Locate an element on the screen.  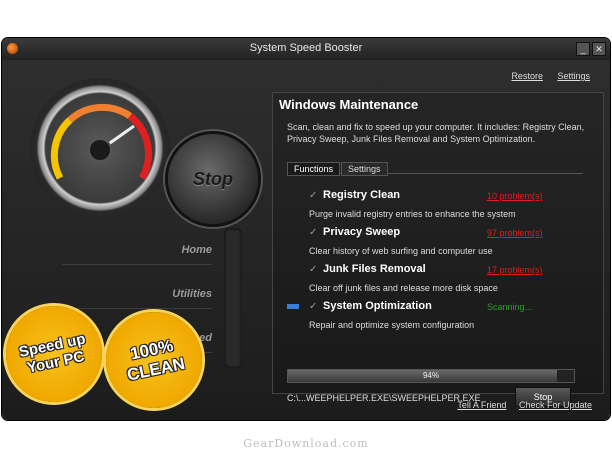
clean-badge-text: 100% CLEAN is located at coordinates (156, 360).